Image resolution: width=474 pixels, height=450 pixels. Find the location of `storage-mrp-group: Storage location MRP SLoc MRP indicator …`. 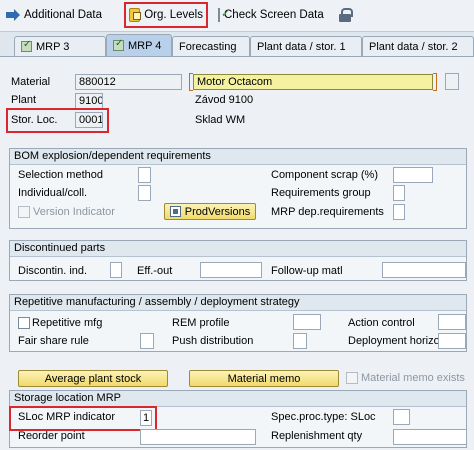

storage-mrp-group: Storage location MRP SLoc MRP indicator … is located at coordinates (238, 419).